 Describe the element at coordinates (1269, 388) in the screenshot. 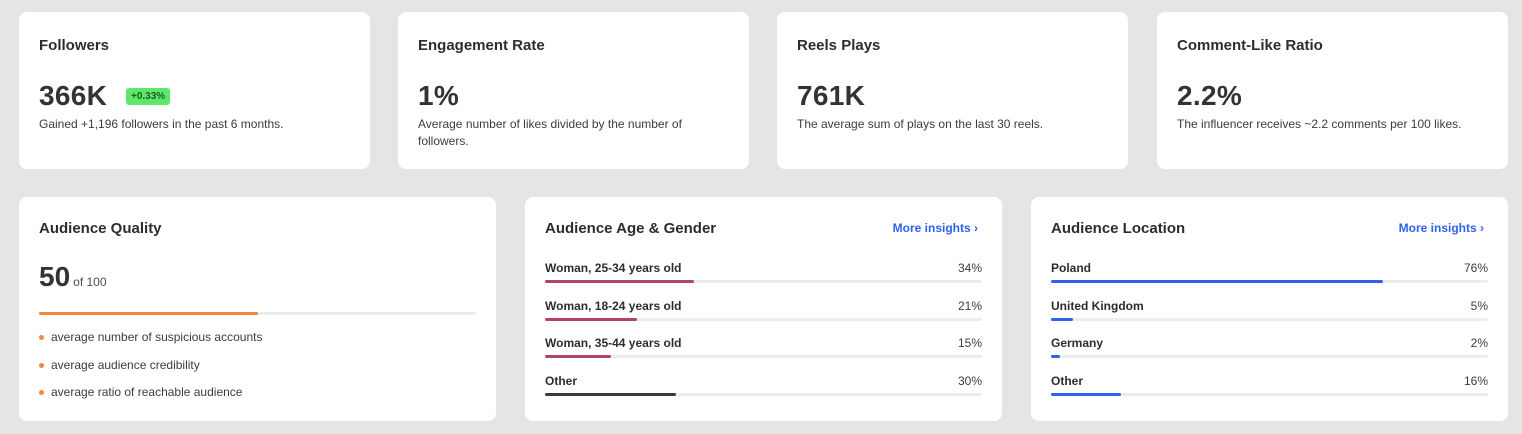

I see `list-item: Other 16%` at that location.